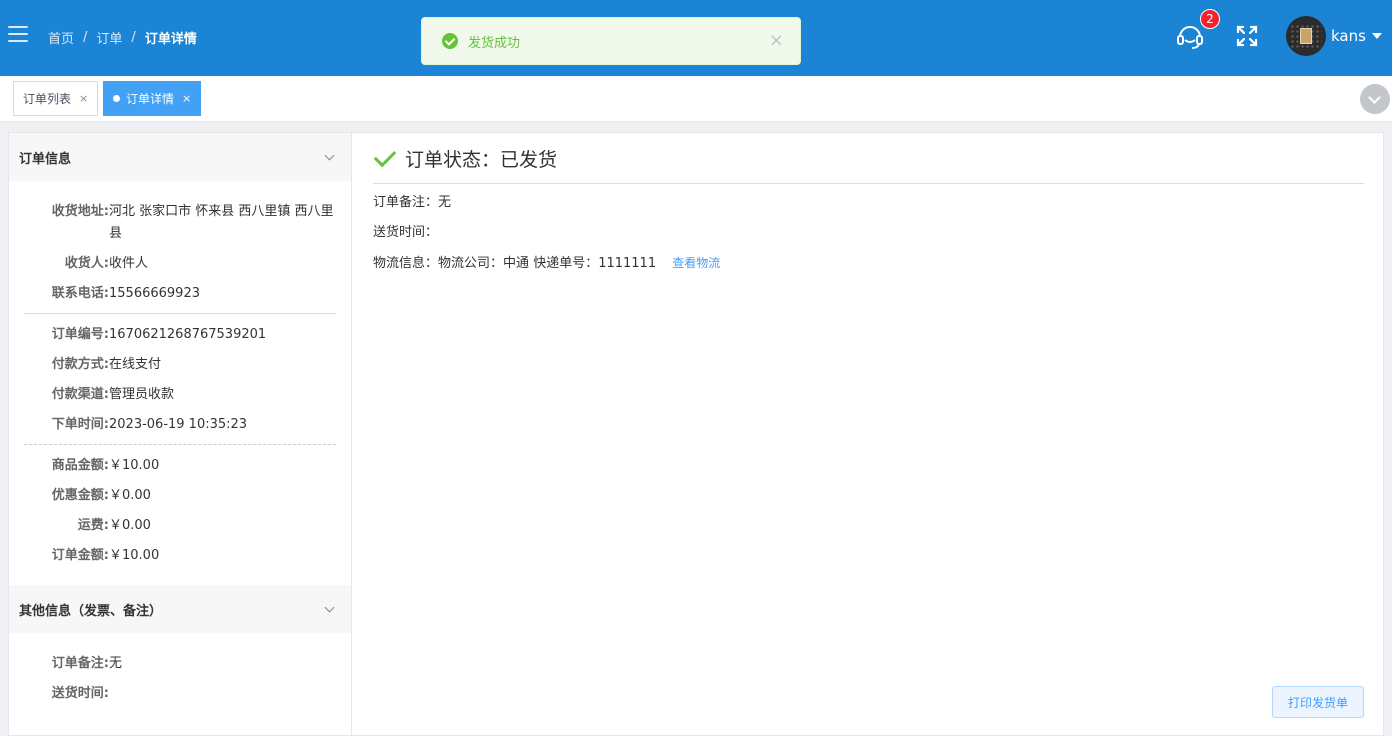 The width and height of the screenshot is (1392, 736). What do you see at coordinates (86, 263) in the screenshot?
I see `label: 收货人:` at bounding box center [86, 263].